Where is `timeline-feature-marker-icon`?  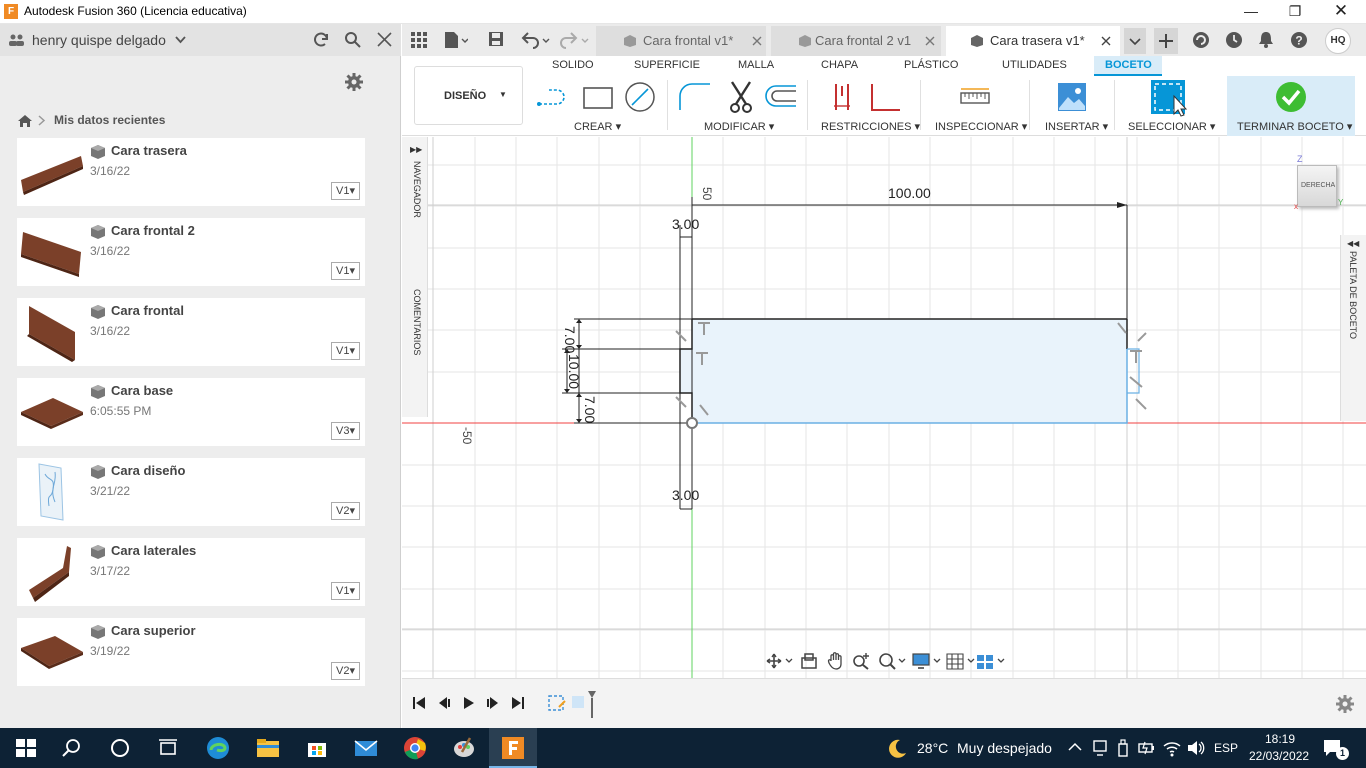 timeline-feature-marker-icon is located at coordinates (583, 704).